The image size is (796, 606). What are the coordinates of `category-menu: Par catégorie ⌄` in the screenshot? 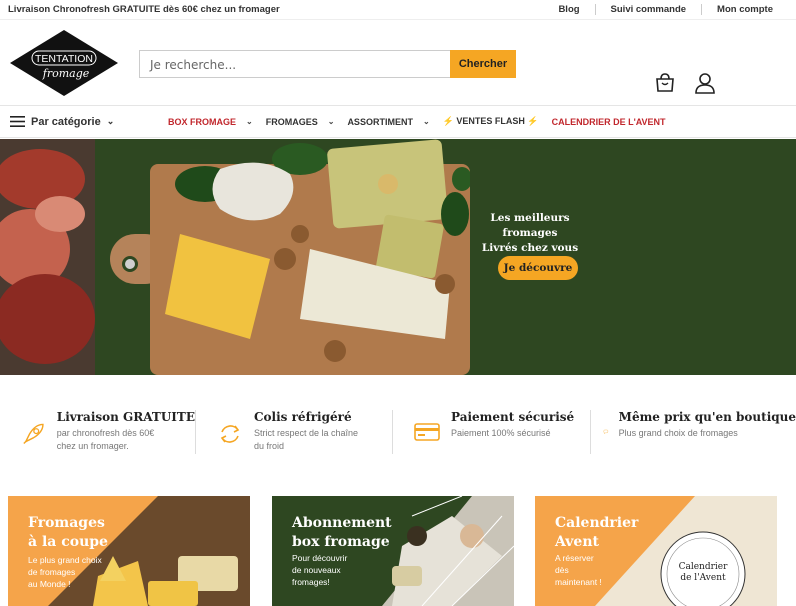 It's located at (62, 122).